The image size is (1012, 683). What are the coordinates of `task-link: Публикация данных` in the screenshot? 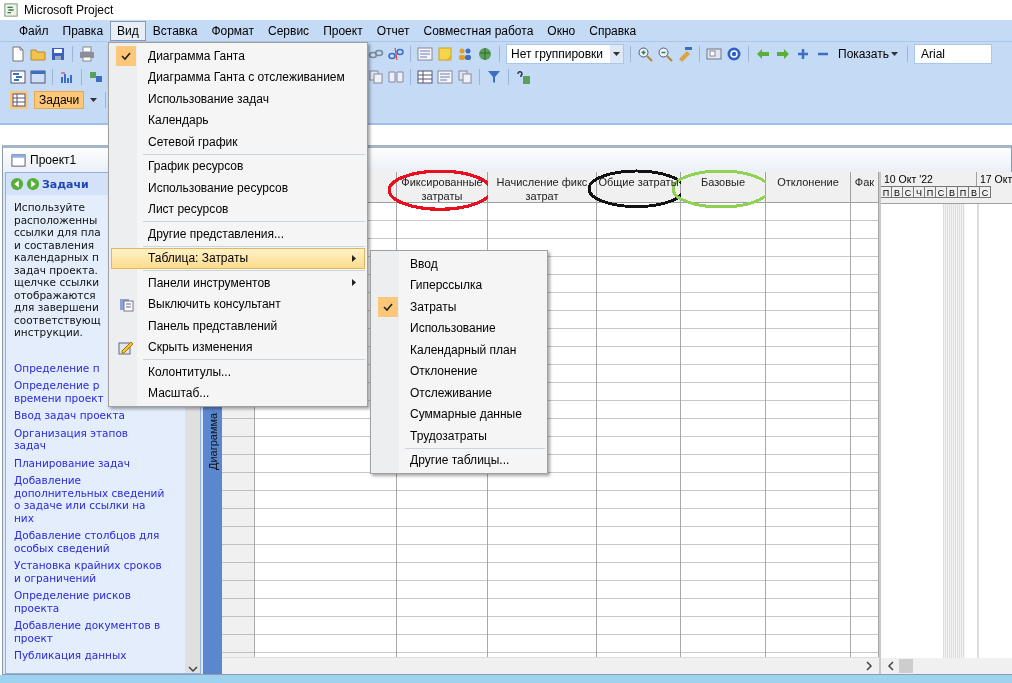 It's located at (70, 655).